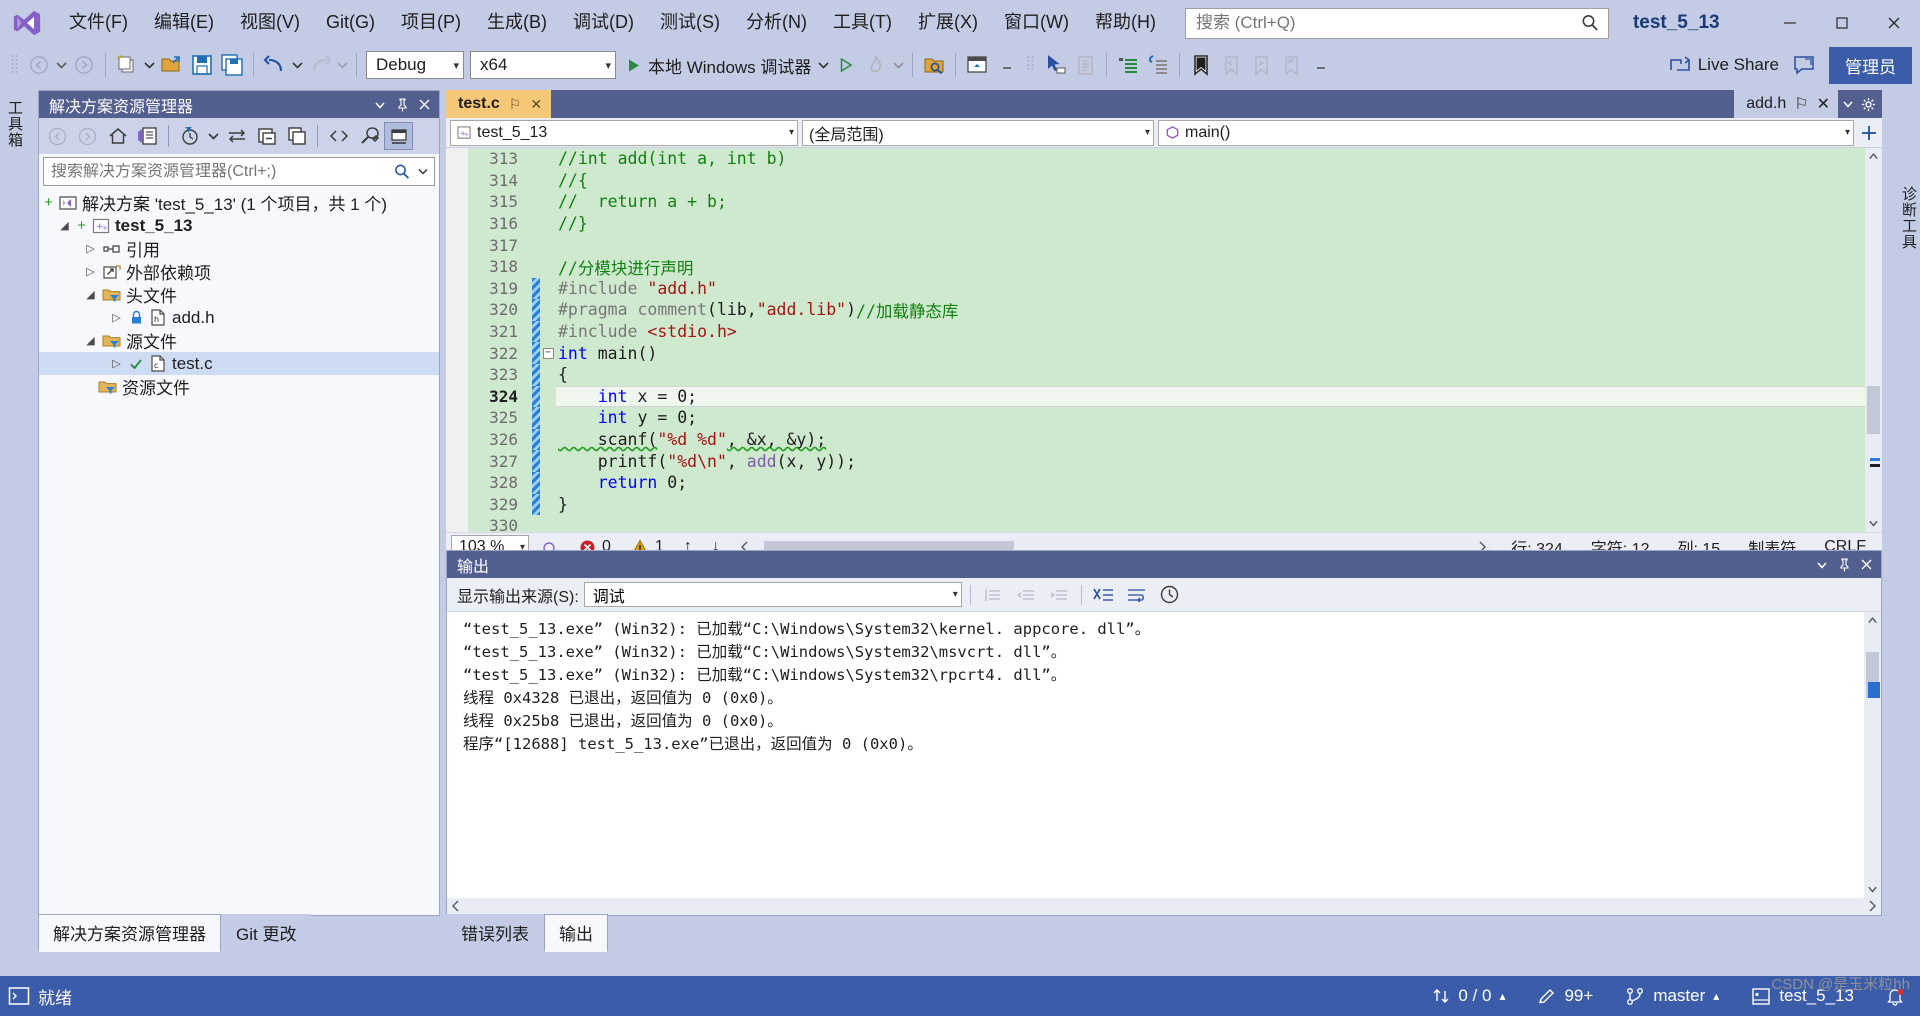 The height and width of the screenshot is (1016, 1920). Describe the element at coordinates (536, 104) in the screenshot. I see `tab-close-icon: ✕` at that location.